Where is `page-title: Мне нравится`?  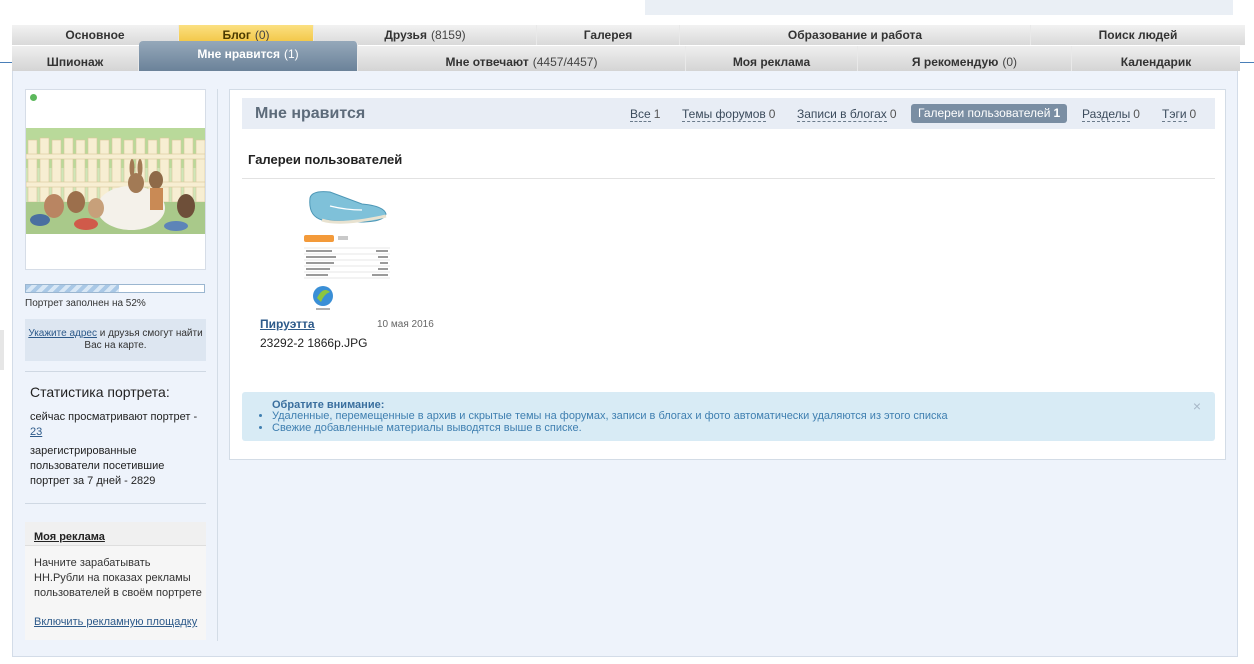
page-title: Мне нравится is located at coordinates (310, 113).